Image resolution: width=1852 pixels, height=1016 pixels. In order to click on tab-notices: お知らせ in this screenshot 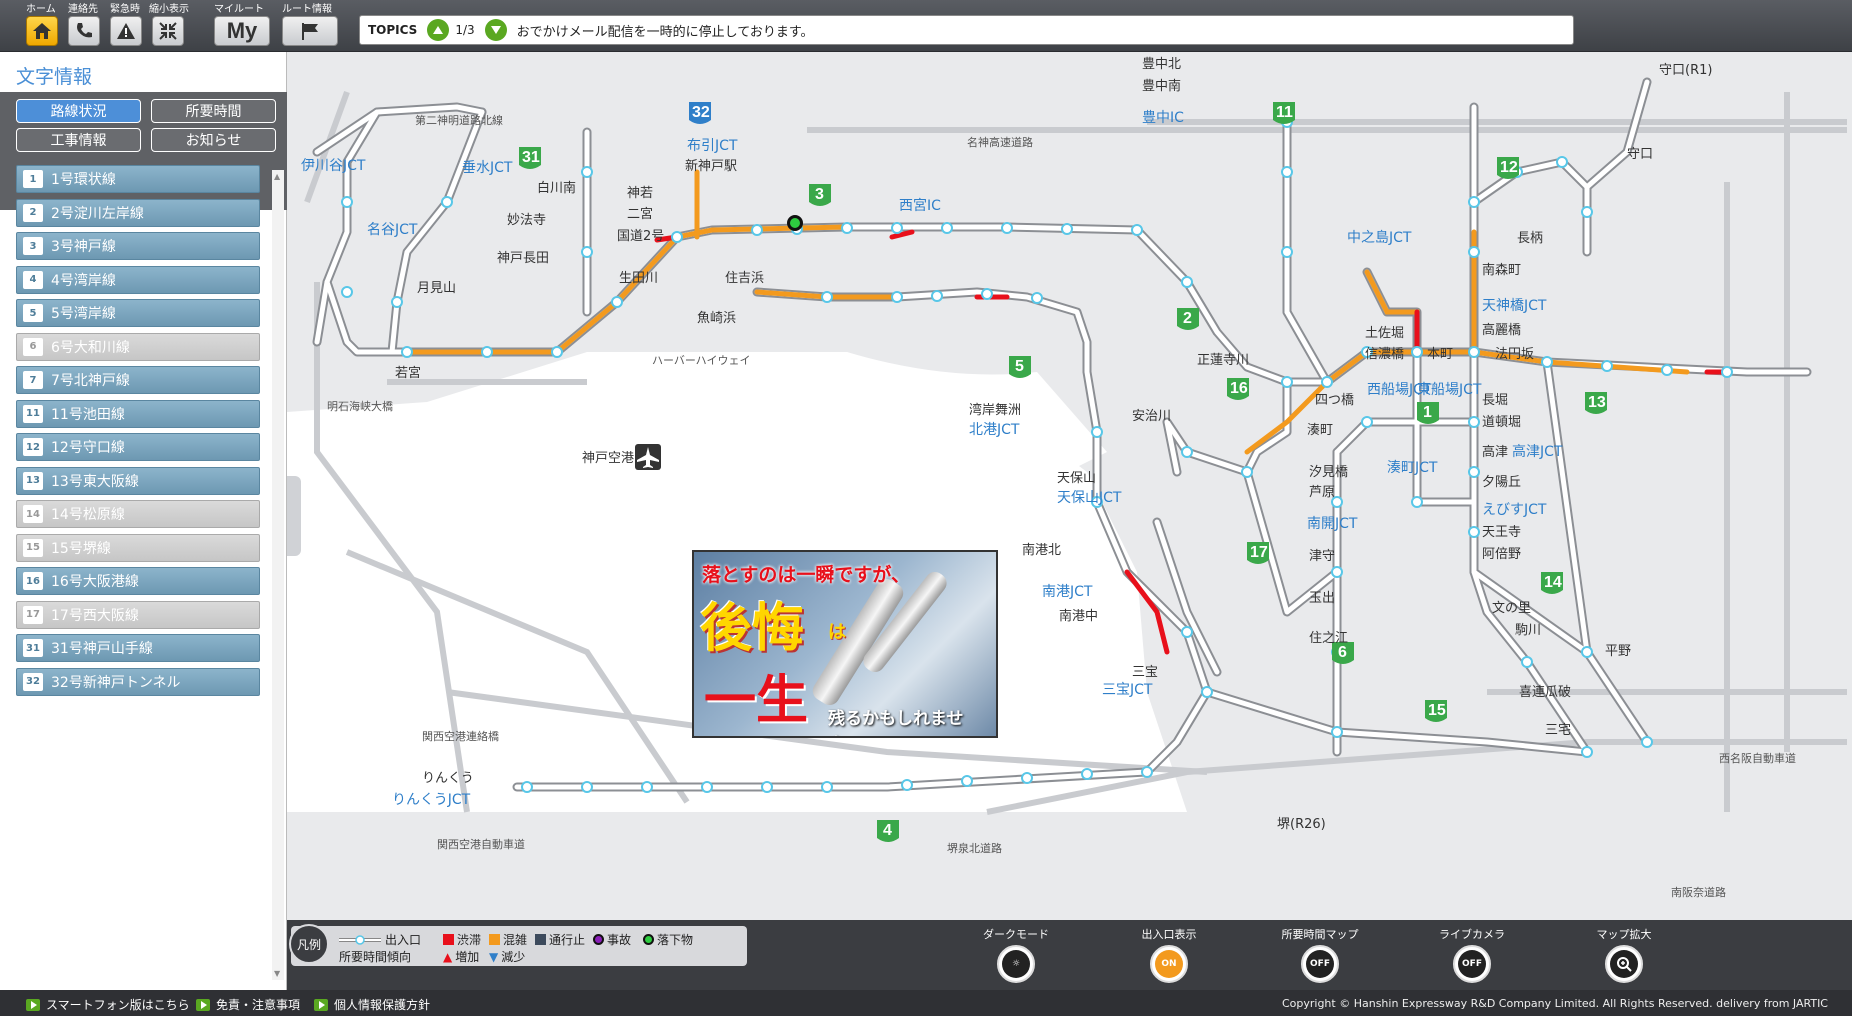, I will do `click(213, 140)`.